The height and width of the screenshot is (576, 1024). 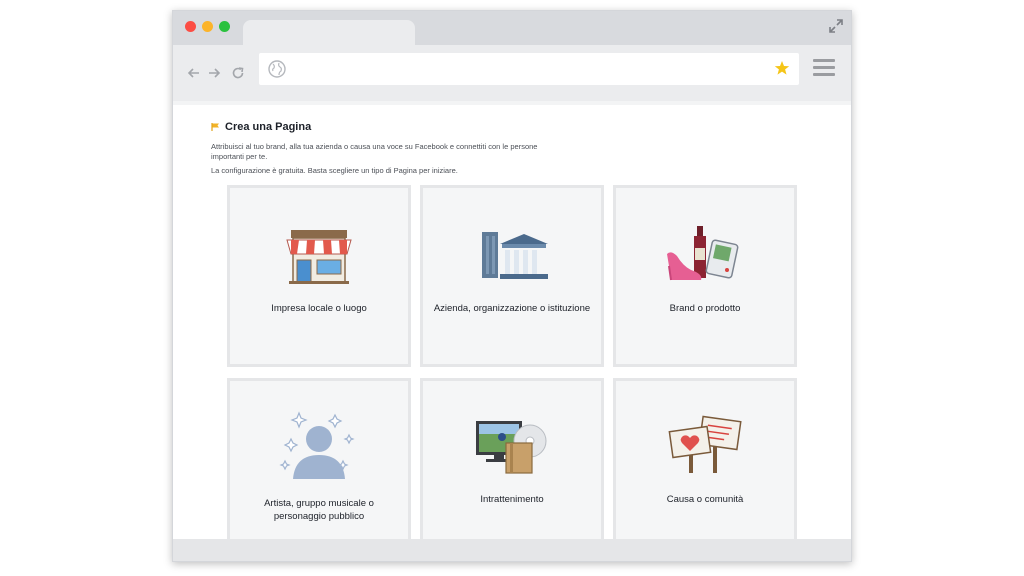 What do you see at coordinates (705, 499) in the screenshot?
I see `category-label: Causa o comunità` at bounding box center [705, 499].